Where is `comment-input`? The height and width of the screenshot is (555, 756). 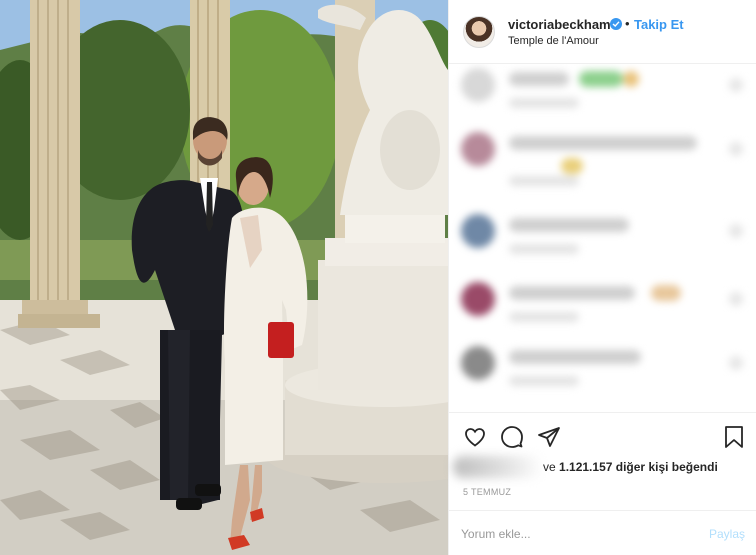 comment-input is located at coordinates (576, 534).